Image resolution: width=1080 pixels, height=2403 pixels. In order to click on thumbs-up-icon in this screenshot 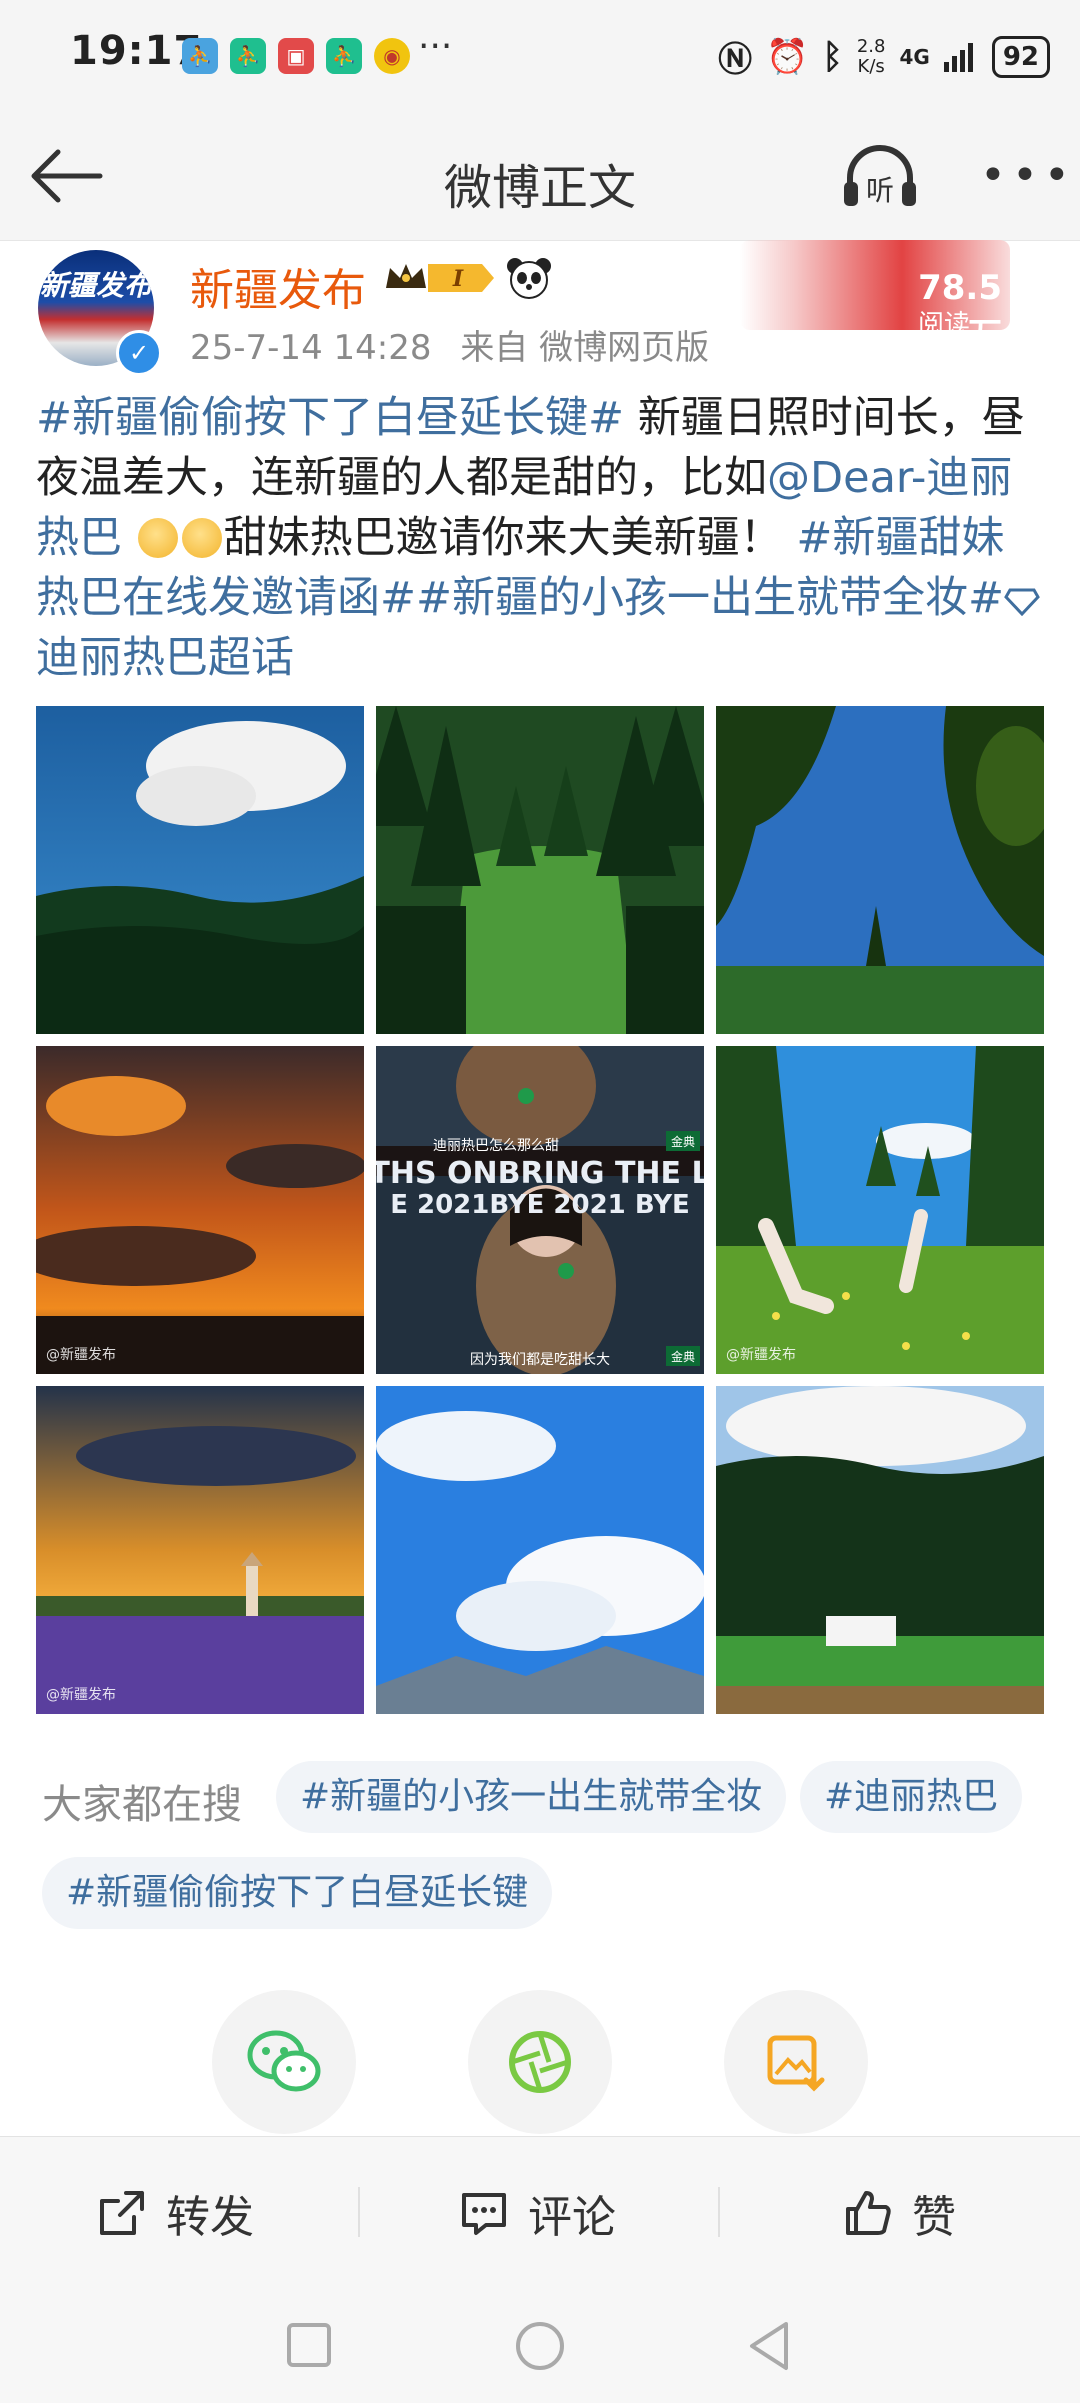, I will do `click(868, 2213)`.